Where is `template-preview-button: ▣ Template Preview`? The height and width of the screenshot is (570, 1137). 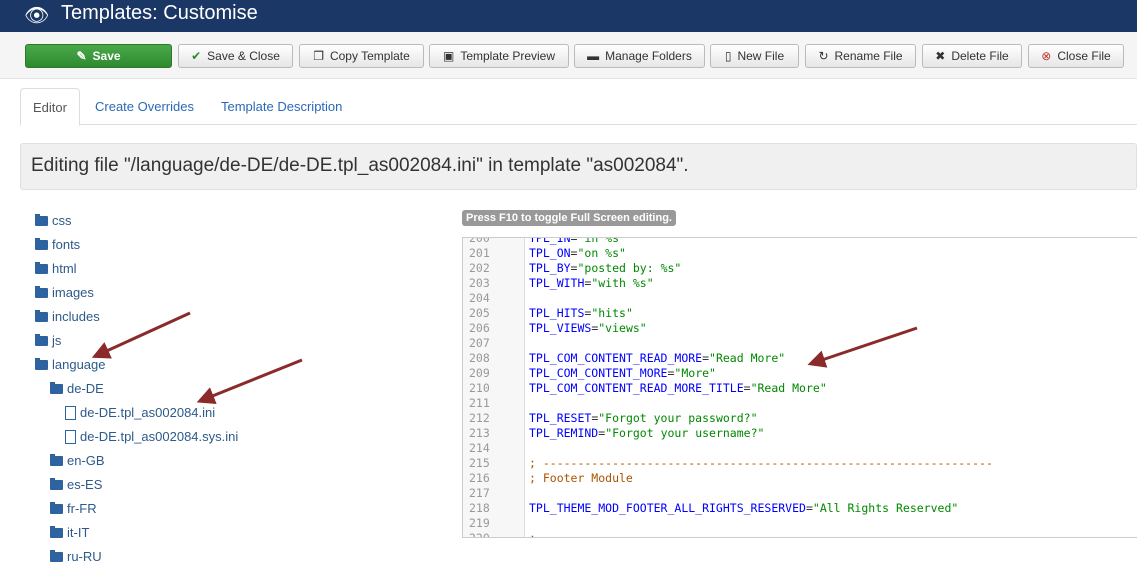
template-preview-button: ▣ Template Preview is located at coordinates (499, 56).